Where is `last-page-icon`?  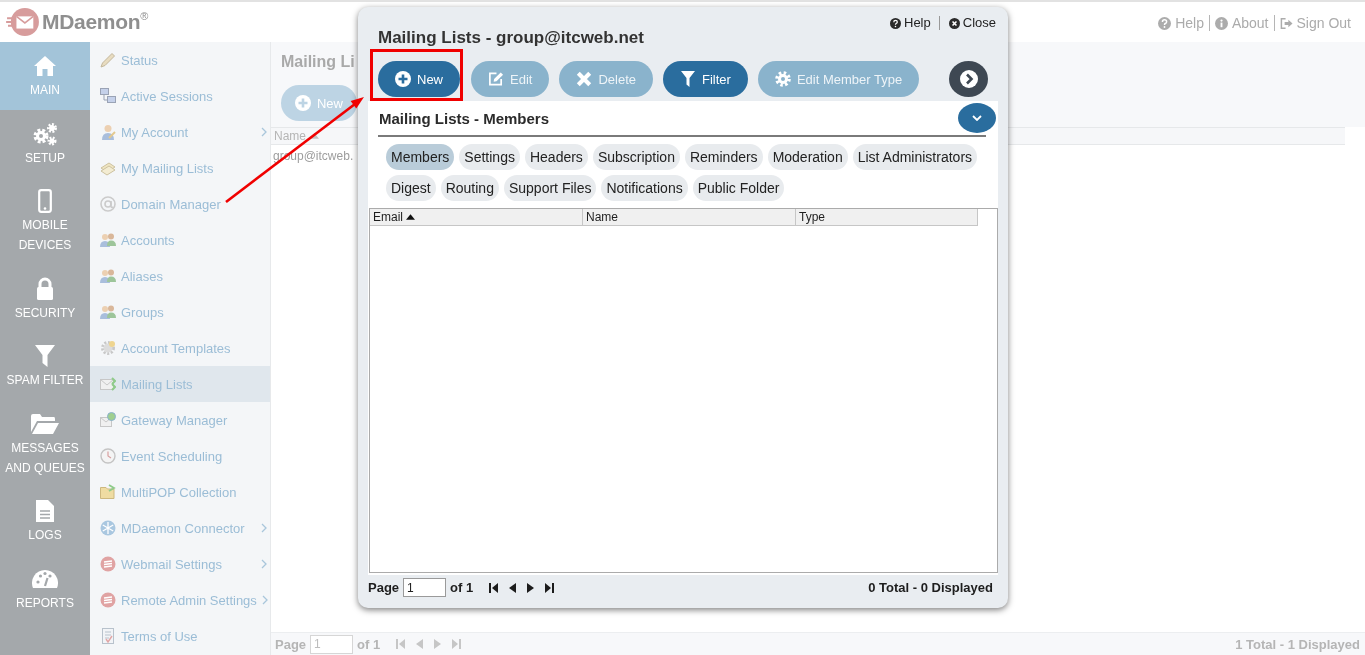
last-page-icon is located at coordinates (550, 587).